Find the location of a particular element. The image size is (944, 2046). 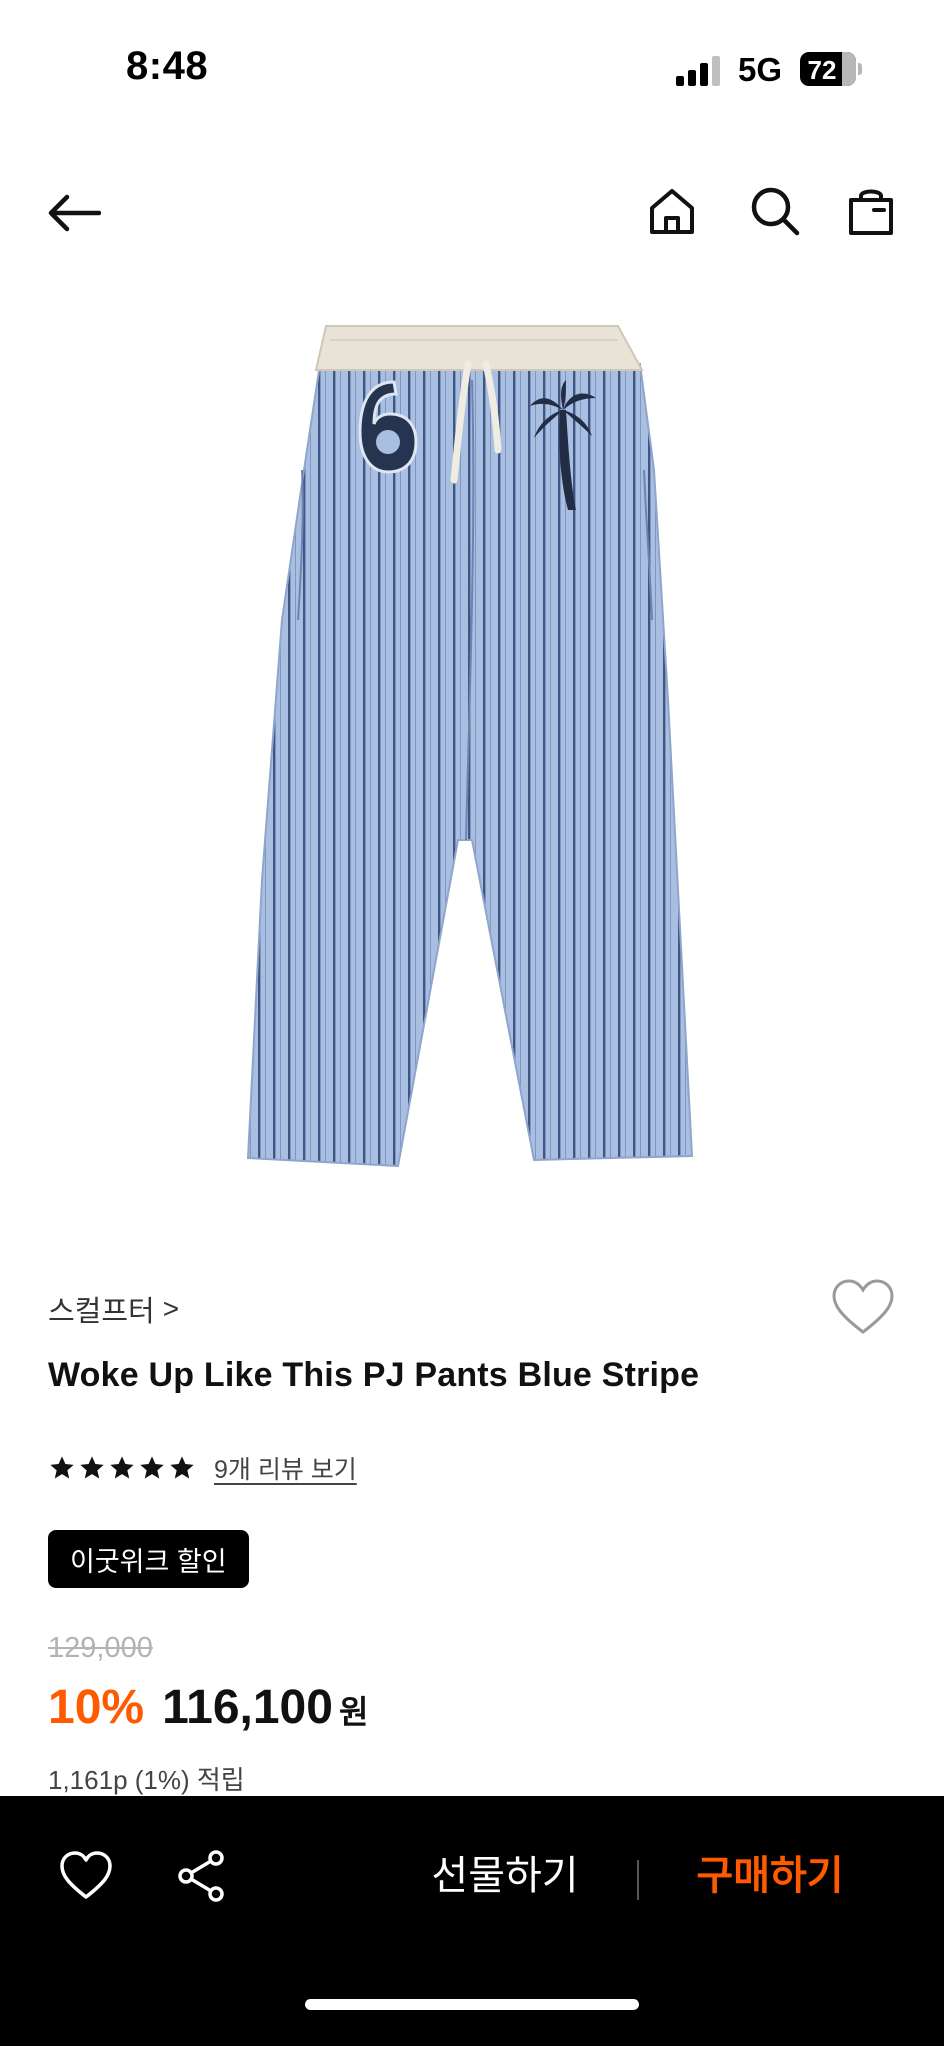

status-time: 8:48 is located at coordinates (167, 66).